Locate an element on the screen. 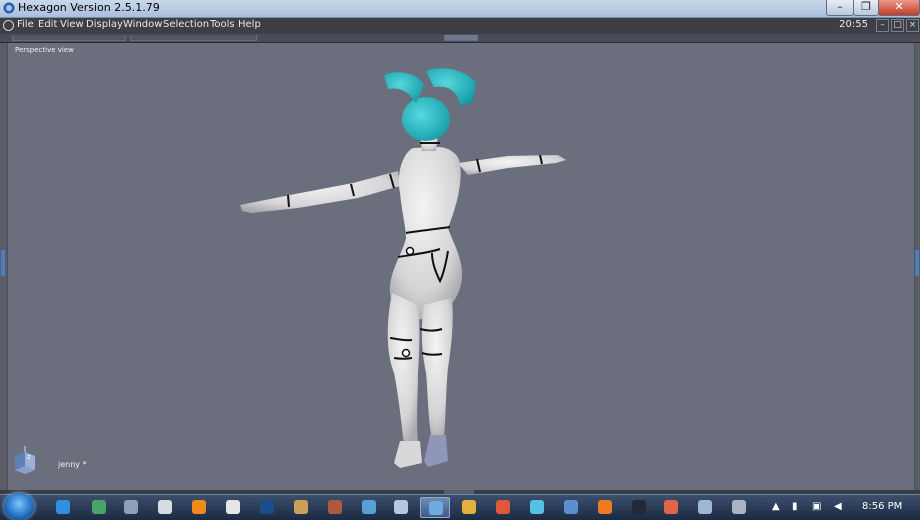 The width and height of the screenshot is (920, 520). windows-taskbar: ▲ ▮ ▣ ◀ 8:56 PM is located at coordinates (460, 506).